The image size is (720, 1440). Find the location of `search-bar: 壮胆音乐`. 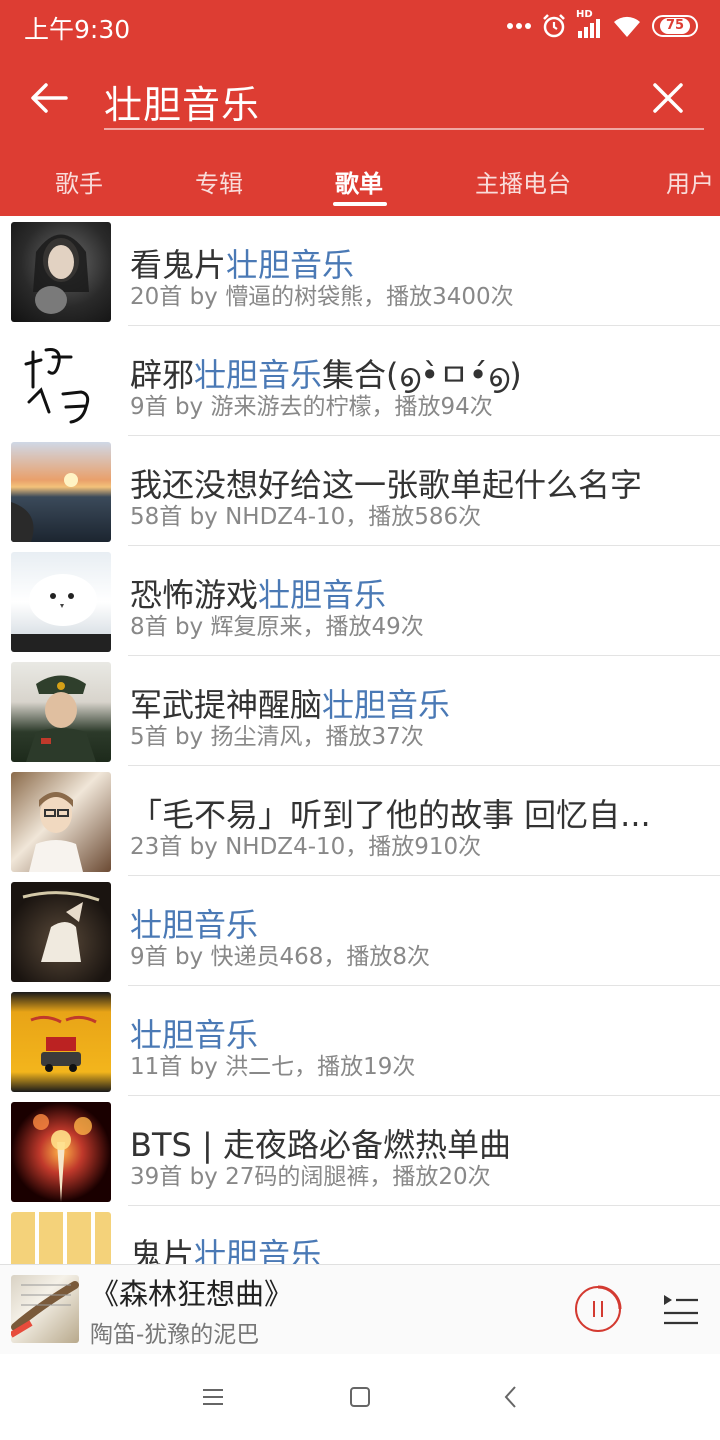

search-bar: 壮胆音乐 is located at coordinates (360, 98).